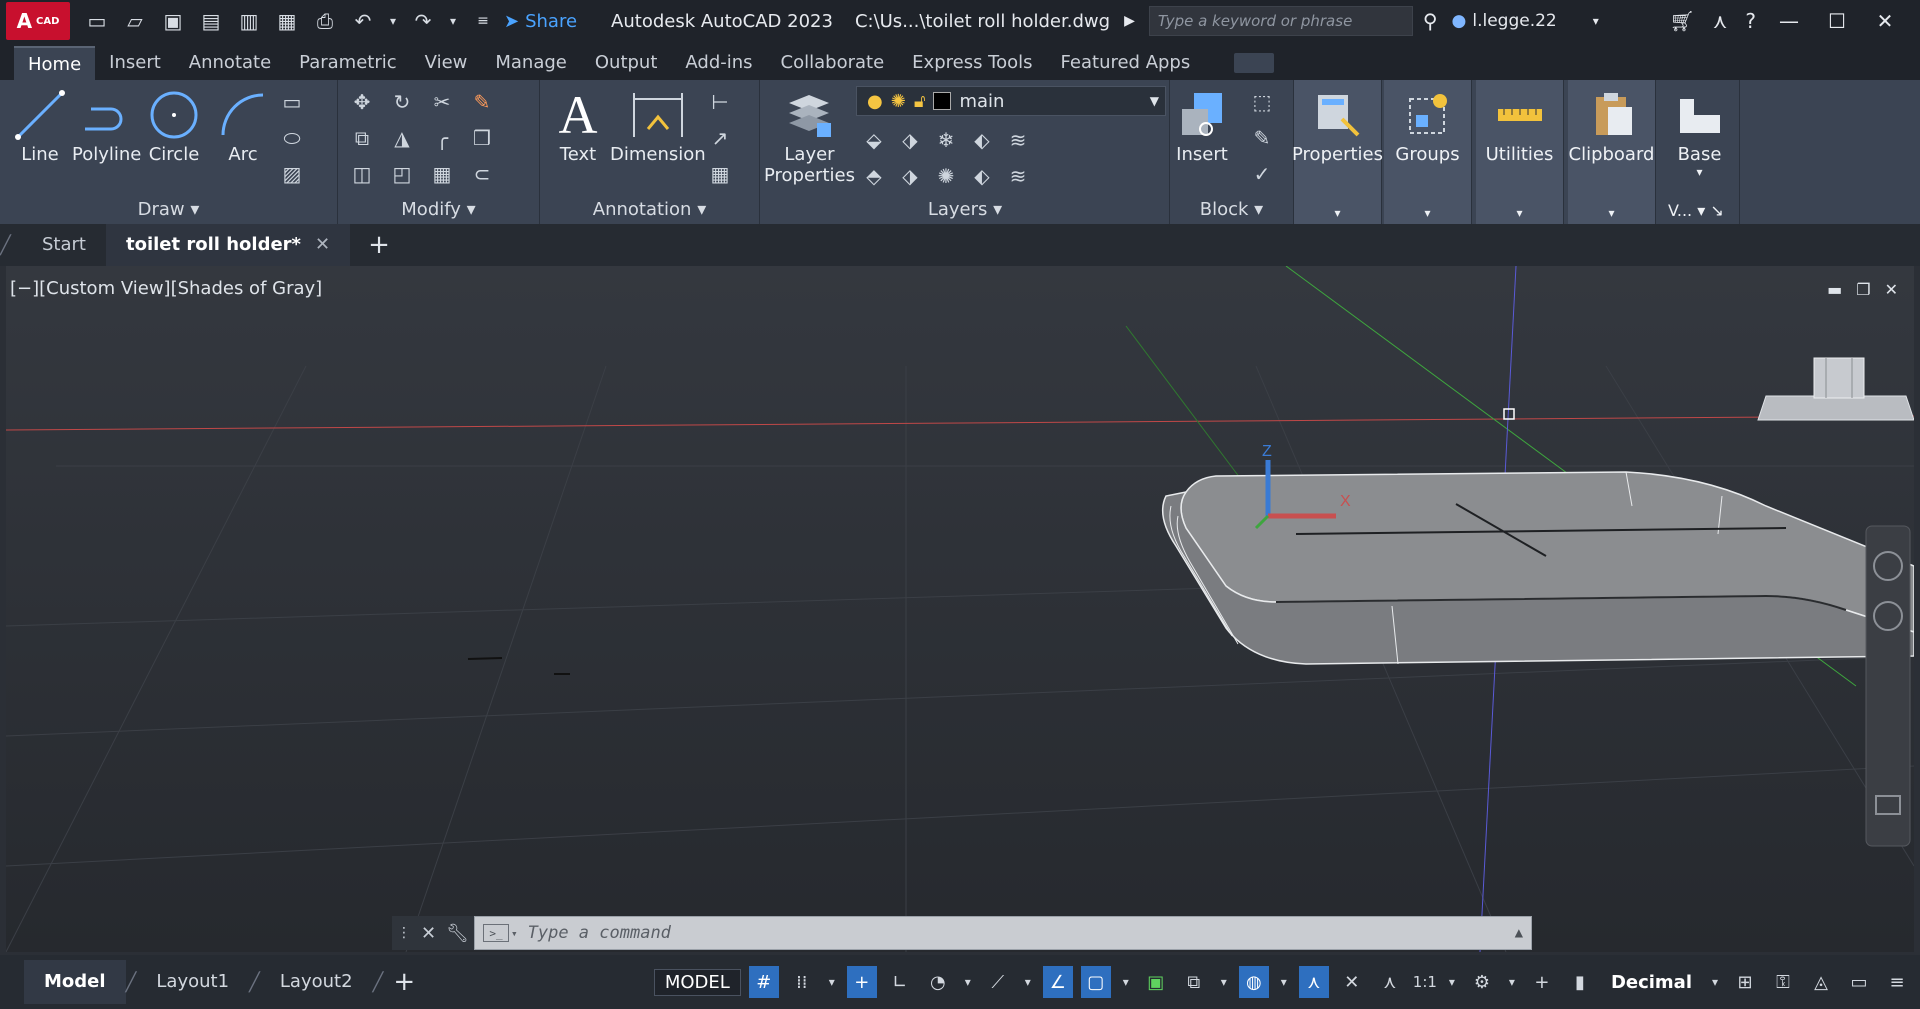 This screenshot has width=1920, height=1009. Describe the element at coordinates (1253, 982) in the screenshot. I see `3d-osnap-icon: ◍` at that location.